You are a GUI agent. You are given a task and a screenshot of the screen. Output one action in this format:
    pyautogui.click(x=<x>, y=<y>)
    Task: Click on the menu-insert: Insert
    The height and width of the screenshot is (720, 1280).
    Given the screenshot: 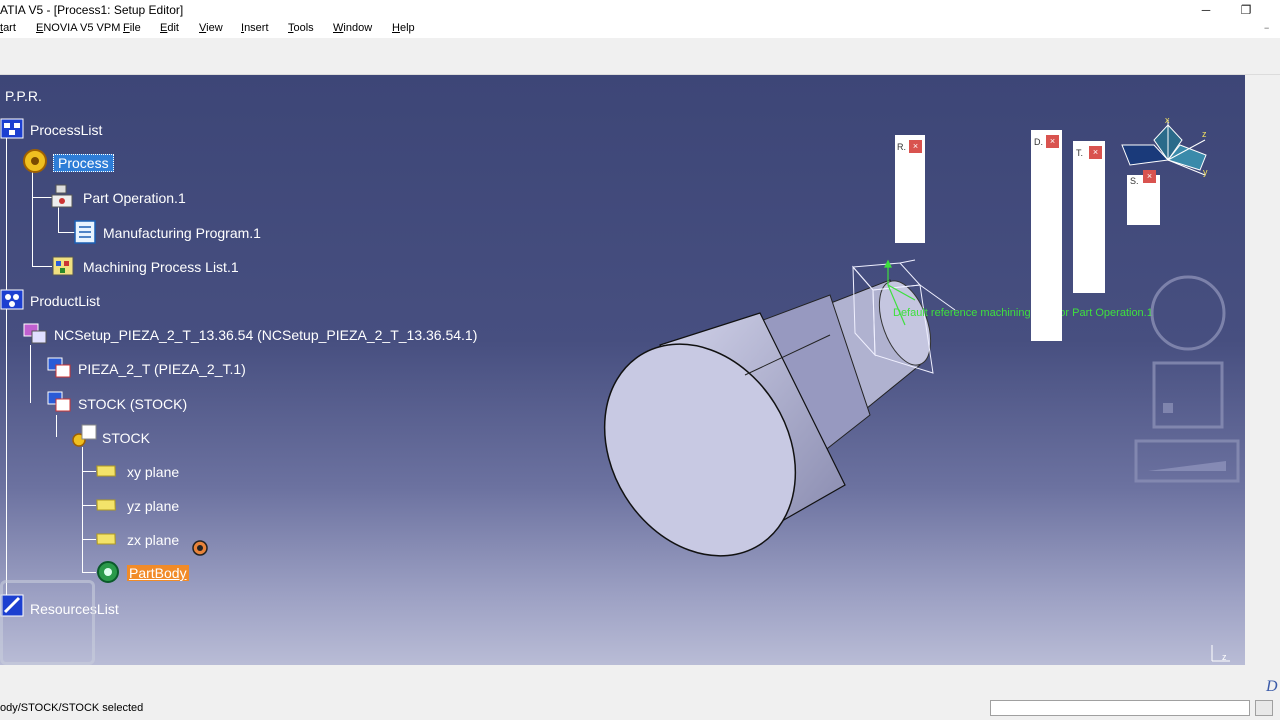 What is the action you would take?
    pyautogui.click(x=255, y=28)
    